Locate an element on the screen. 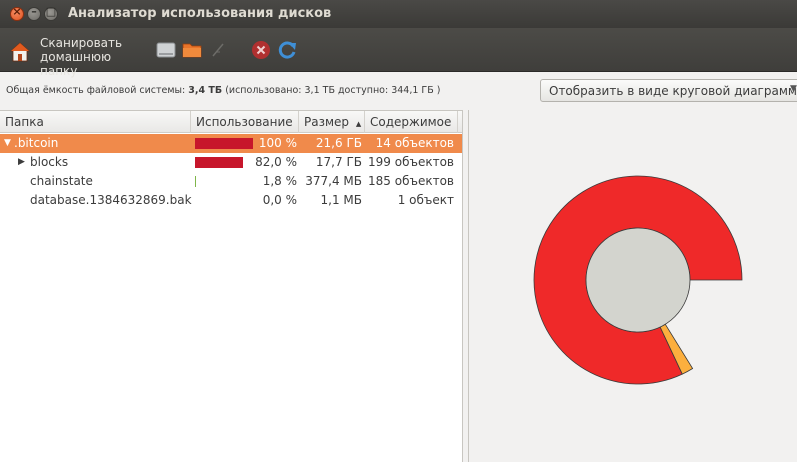 This screenshot has height=462, width=797. close-icon: × is located at coordinates (17, 11).